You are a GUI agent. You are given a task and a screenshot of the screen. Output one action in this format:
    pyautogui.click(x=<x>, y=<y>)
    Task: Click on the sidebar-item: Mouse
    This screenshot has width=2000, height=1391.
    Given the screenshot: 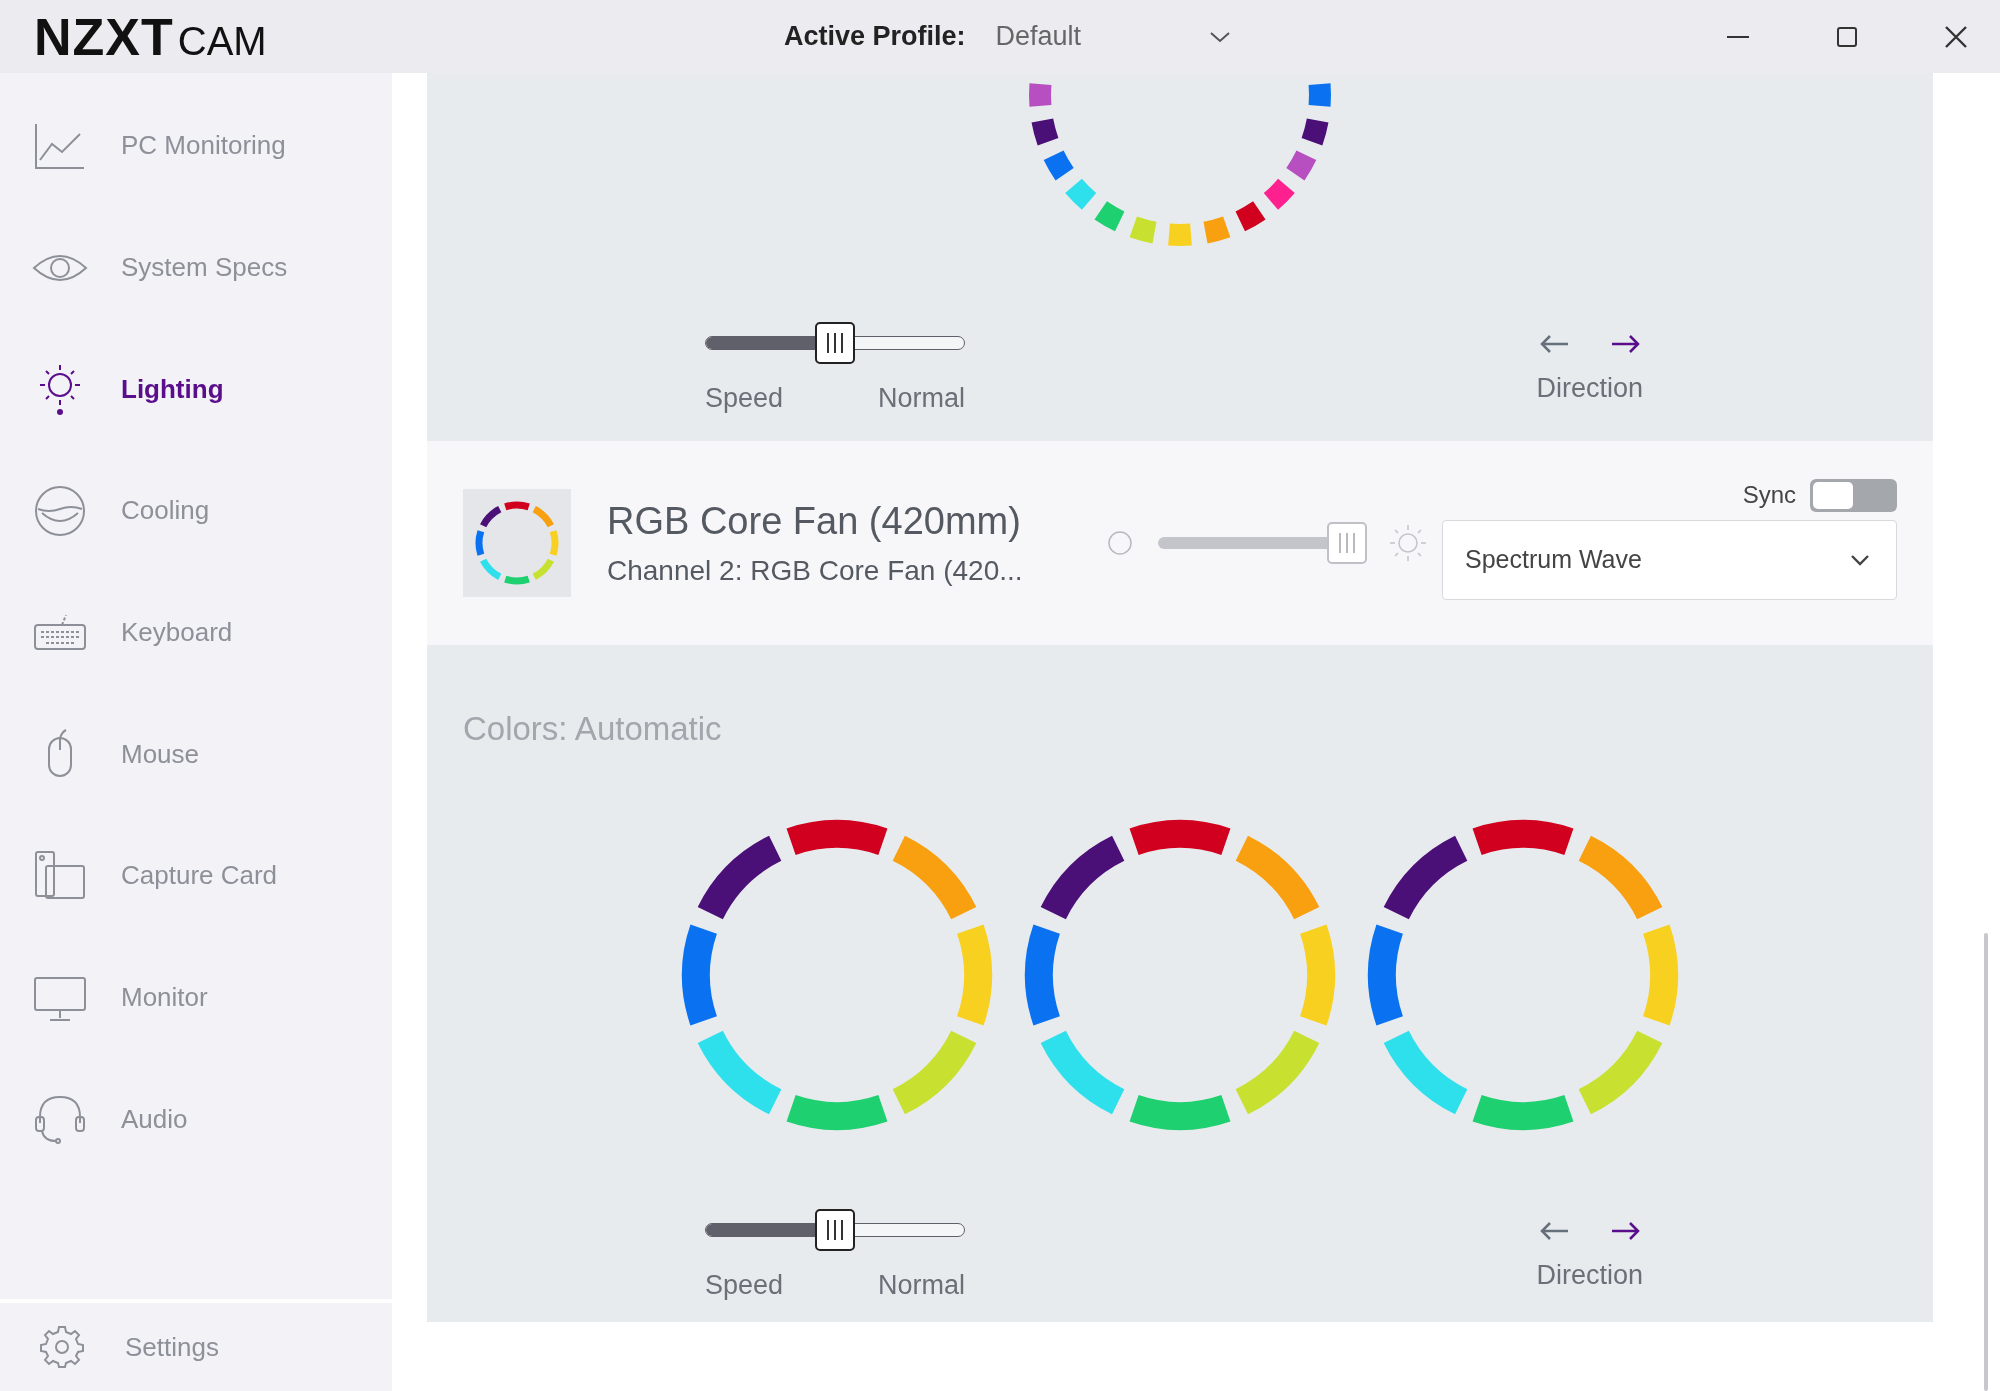 What is the action you would take?
    pyautogui.click(x=196, y=754)
    